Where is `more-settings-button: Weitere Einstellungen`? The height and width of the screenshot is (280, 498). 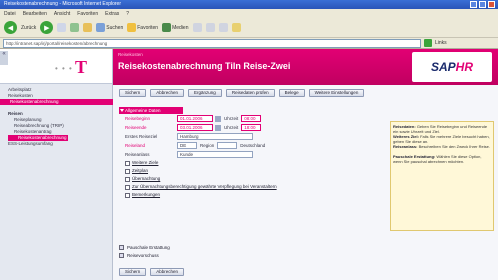 more-settings-button: Weitere Einstellungen is located at coordinates (336, 93).